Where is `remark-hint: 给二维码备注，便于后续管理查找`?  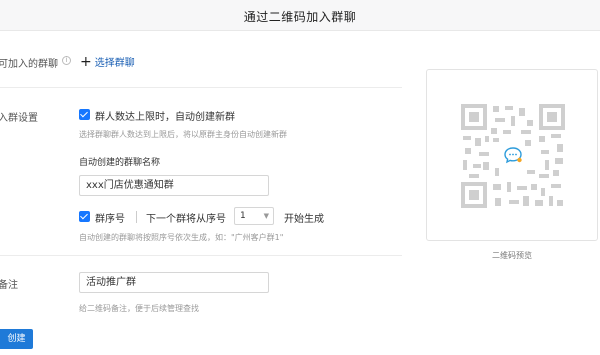
remark-hint: 给二维码备注，便于后续管理查找 is located at coordinates (139, 308).